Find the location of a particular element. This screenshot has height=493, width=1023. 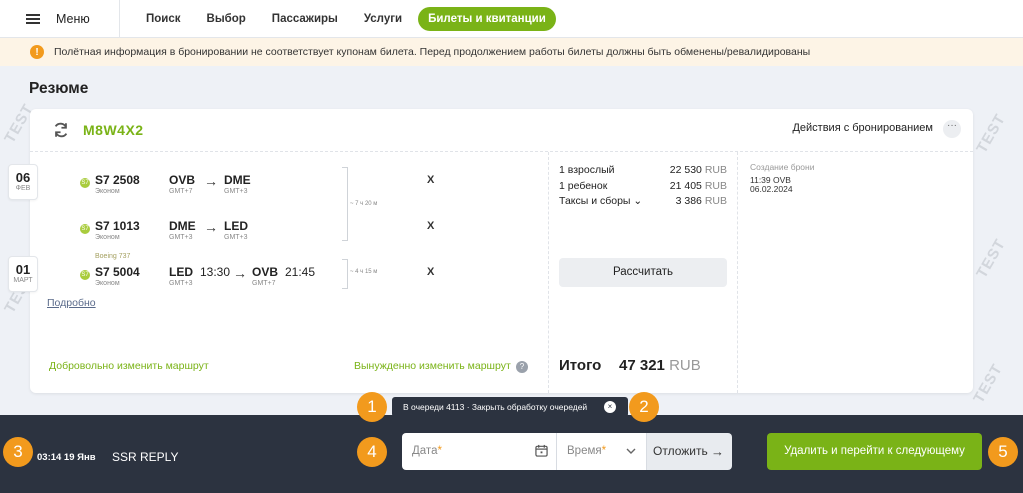

booking-actions-label: Действия с бронированием is located at coordinates (862, 128).